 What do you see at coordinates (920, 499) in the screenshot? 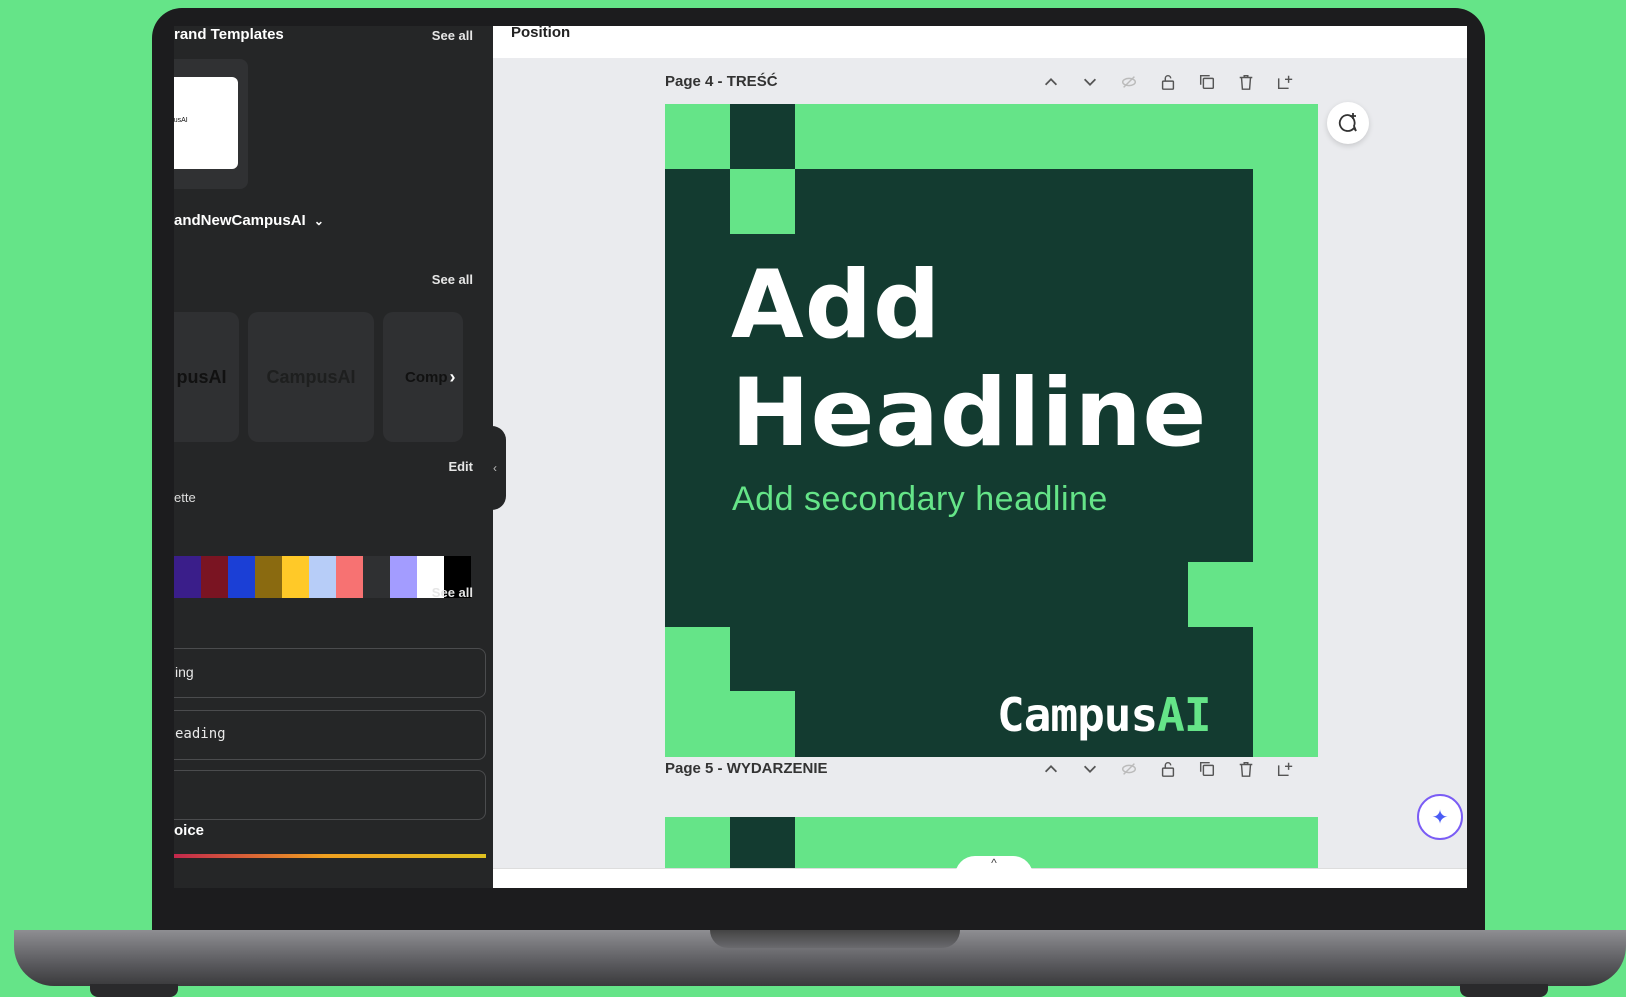
I see `secondary-headline-text: Add secondary headline` at bounding box center [920, 499].